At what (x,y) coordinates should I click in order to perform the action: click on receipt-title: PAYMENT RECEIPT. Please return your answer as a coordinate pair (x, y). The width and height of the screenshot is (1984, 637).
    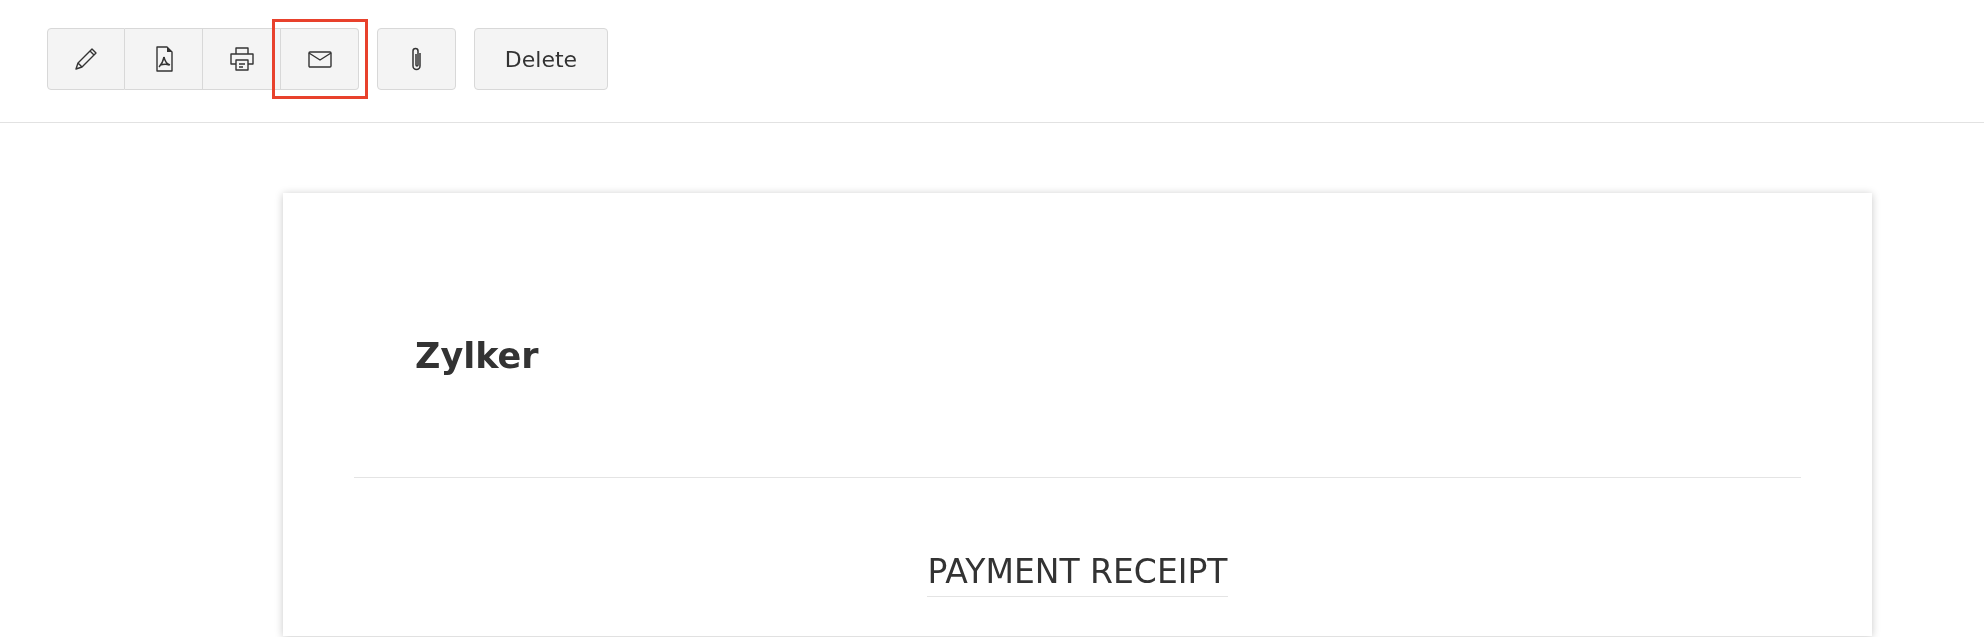
    Looking at the image, I should click on (1077, 573).